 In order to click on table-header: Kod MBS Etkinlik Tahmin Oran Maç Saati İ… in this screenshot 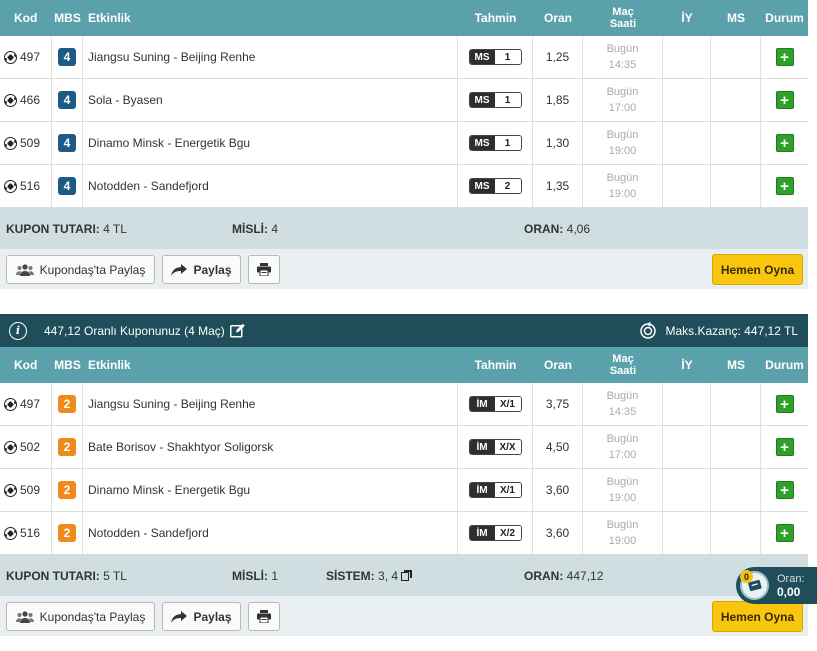, I will do `click(404, 18)`.